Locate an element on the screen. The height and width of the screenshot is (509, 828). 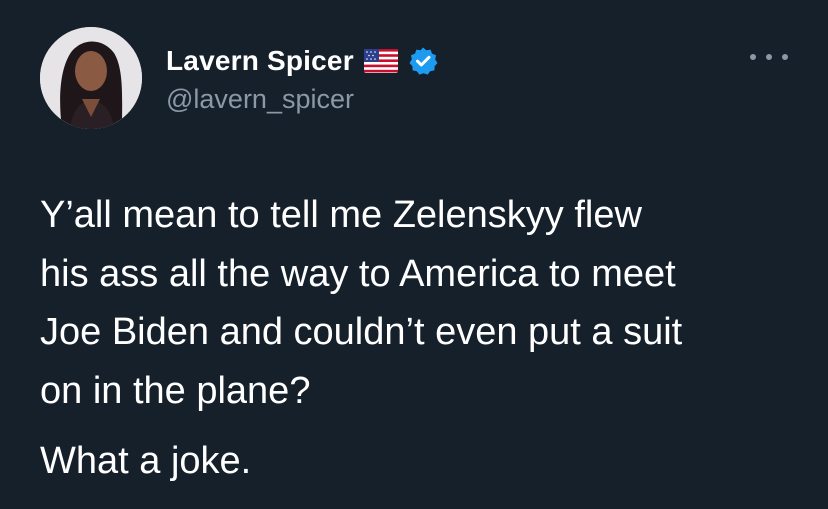
tweet-text-2: What a joke. is located at coordinates (146, 461).